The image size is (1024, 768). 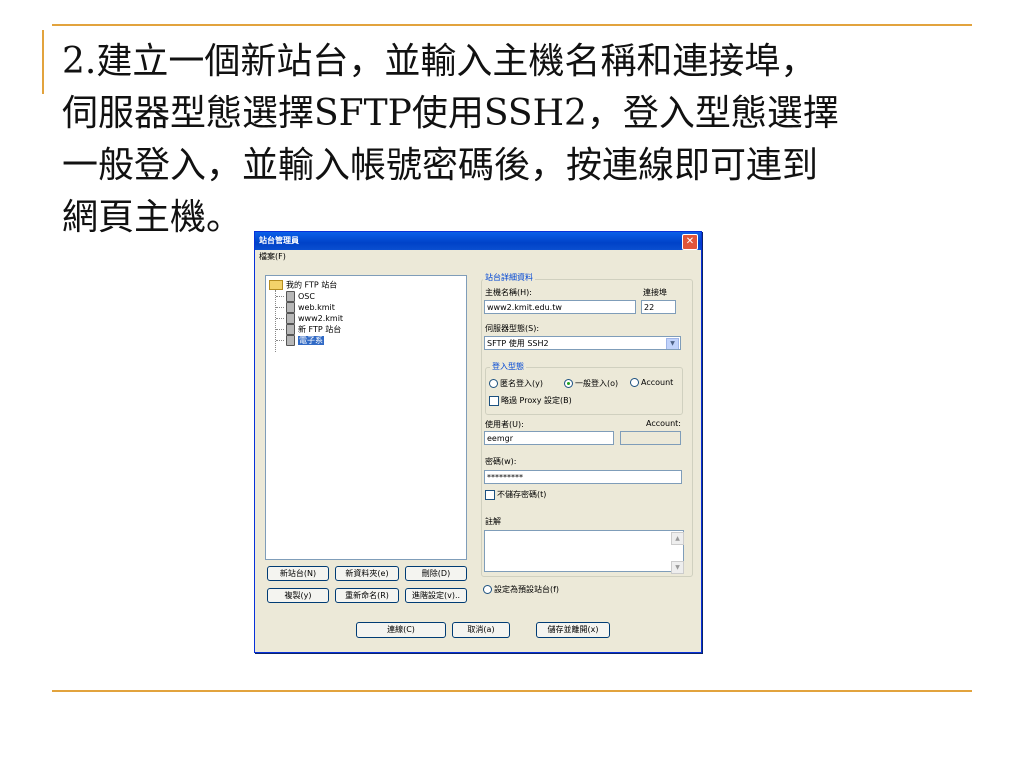 I want to click on chevron-down-icon: ▼, so click(x=672, y=343).